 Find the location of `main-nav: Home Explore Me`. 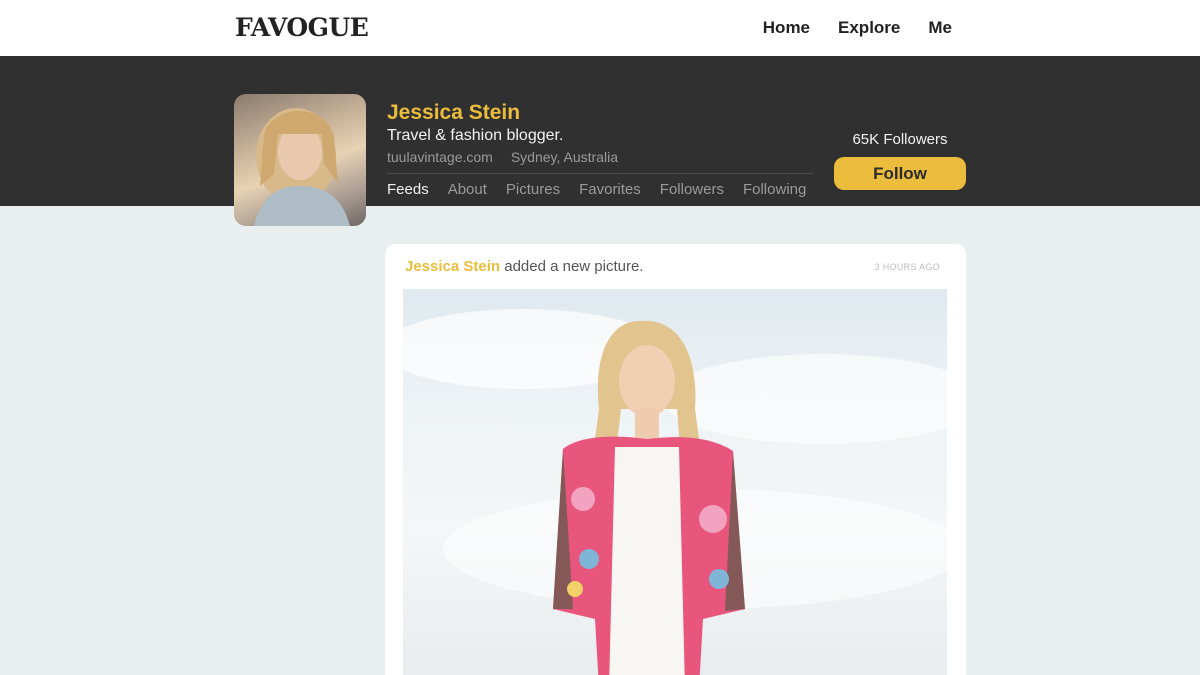

main-nav: Home Explore Me is located at coordinates (857, 28).